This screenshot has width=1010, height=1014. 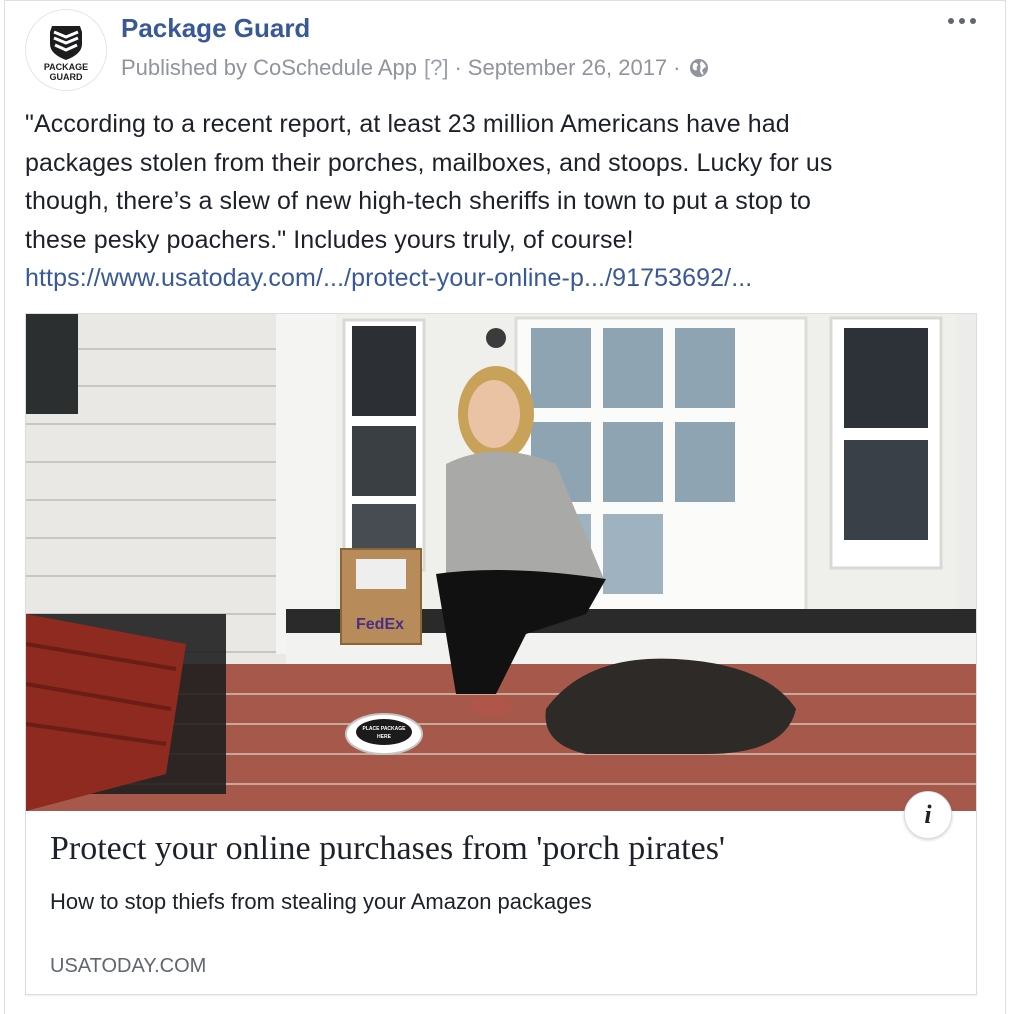 What do you see at coordinates (66, 77) in the screenshot?
I see `logo-text-2: GUARD` at bounding box center [66, 77].